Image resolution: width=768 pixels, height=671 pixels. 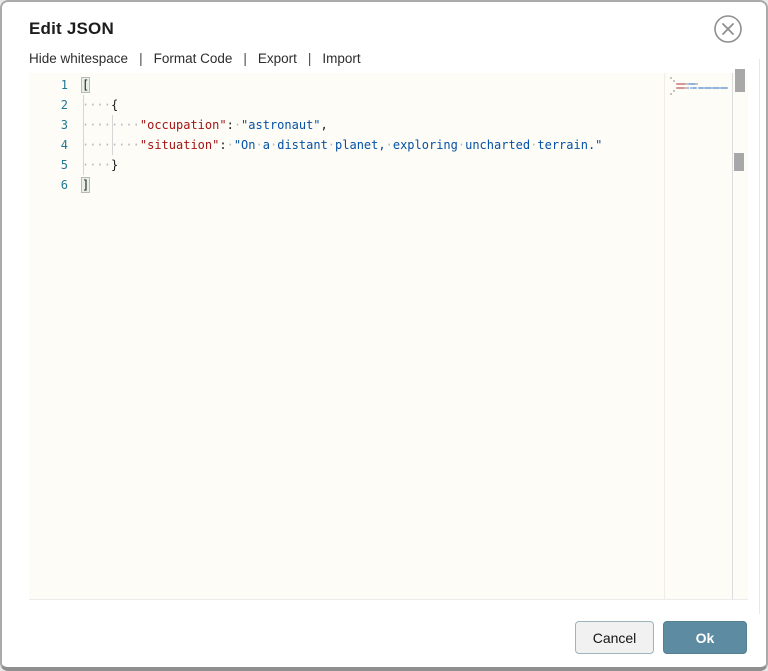 What do you see at coordinates (71, 28) in the screenshot?
I see `page-title: Edit JSON` at bounding box center [71, 28].